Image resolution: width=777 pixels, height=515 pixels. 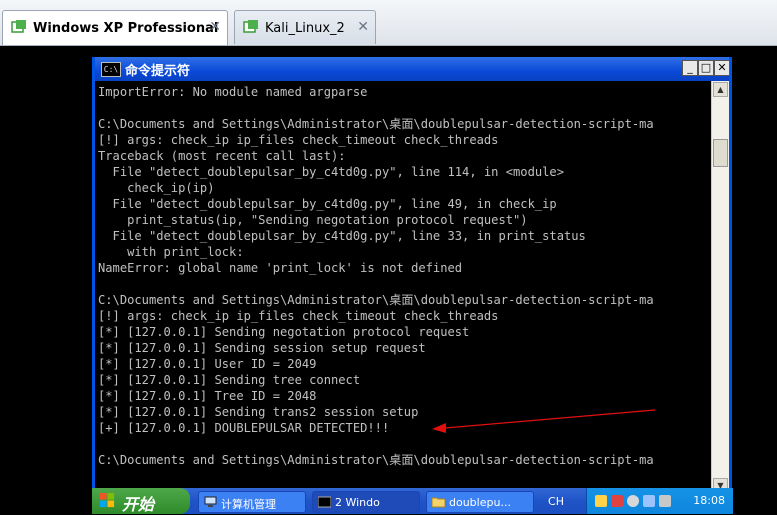 I want to click on taskbar-item-cmd: 2 Windo, so click(x=366, y=502).